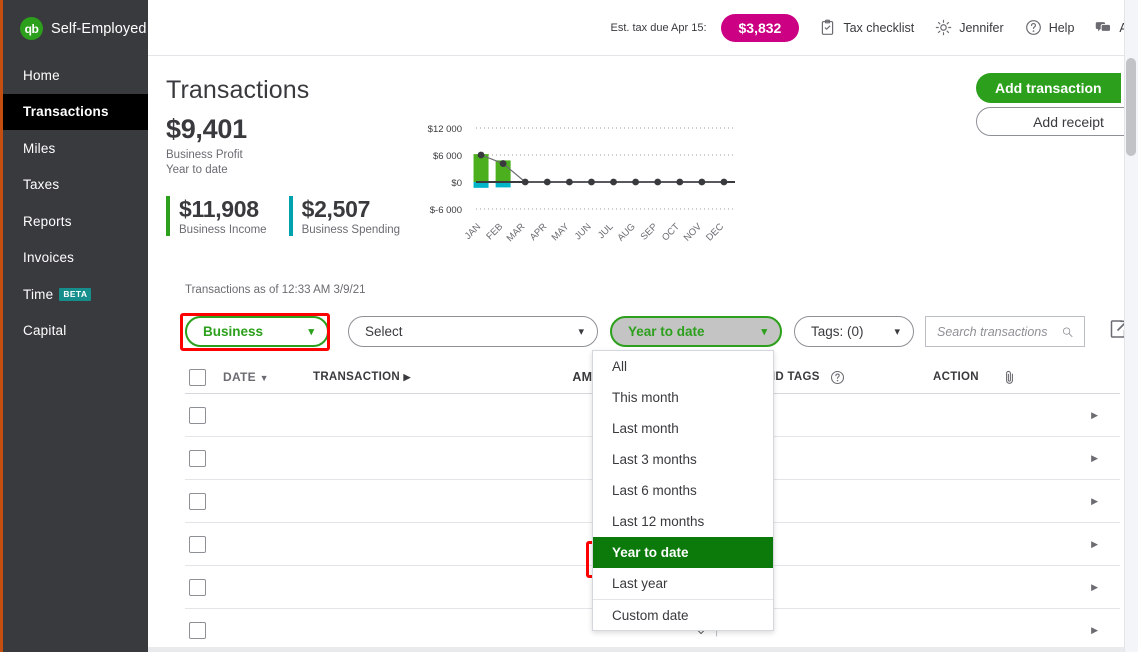 Image resolution: width=1138 pixels, height=652 pixels. Describe the element at coordinates (75, 221) in the screenshot. I see `sidebar-item-reports: Reports` at that location.